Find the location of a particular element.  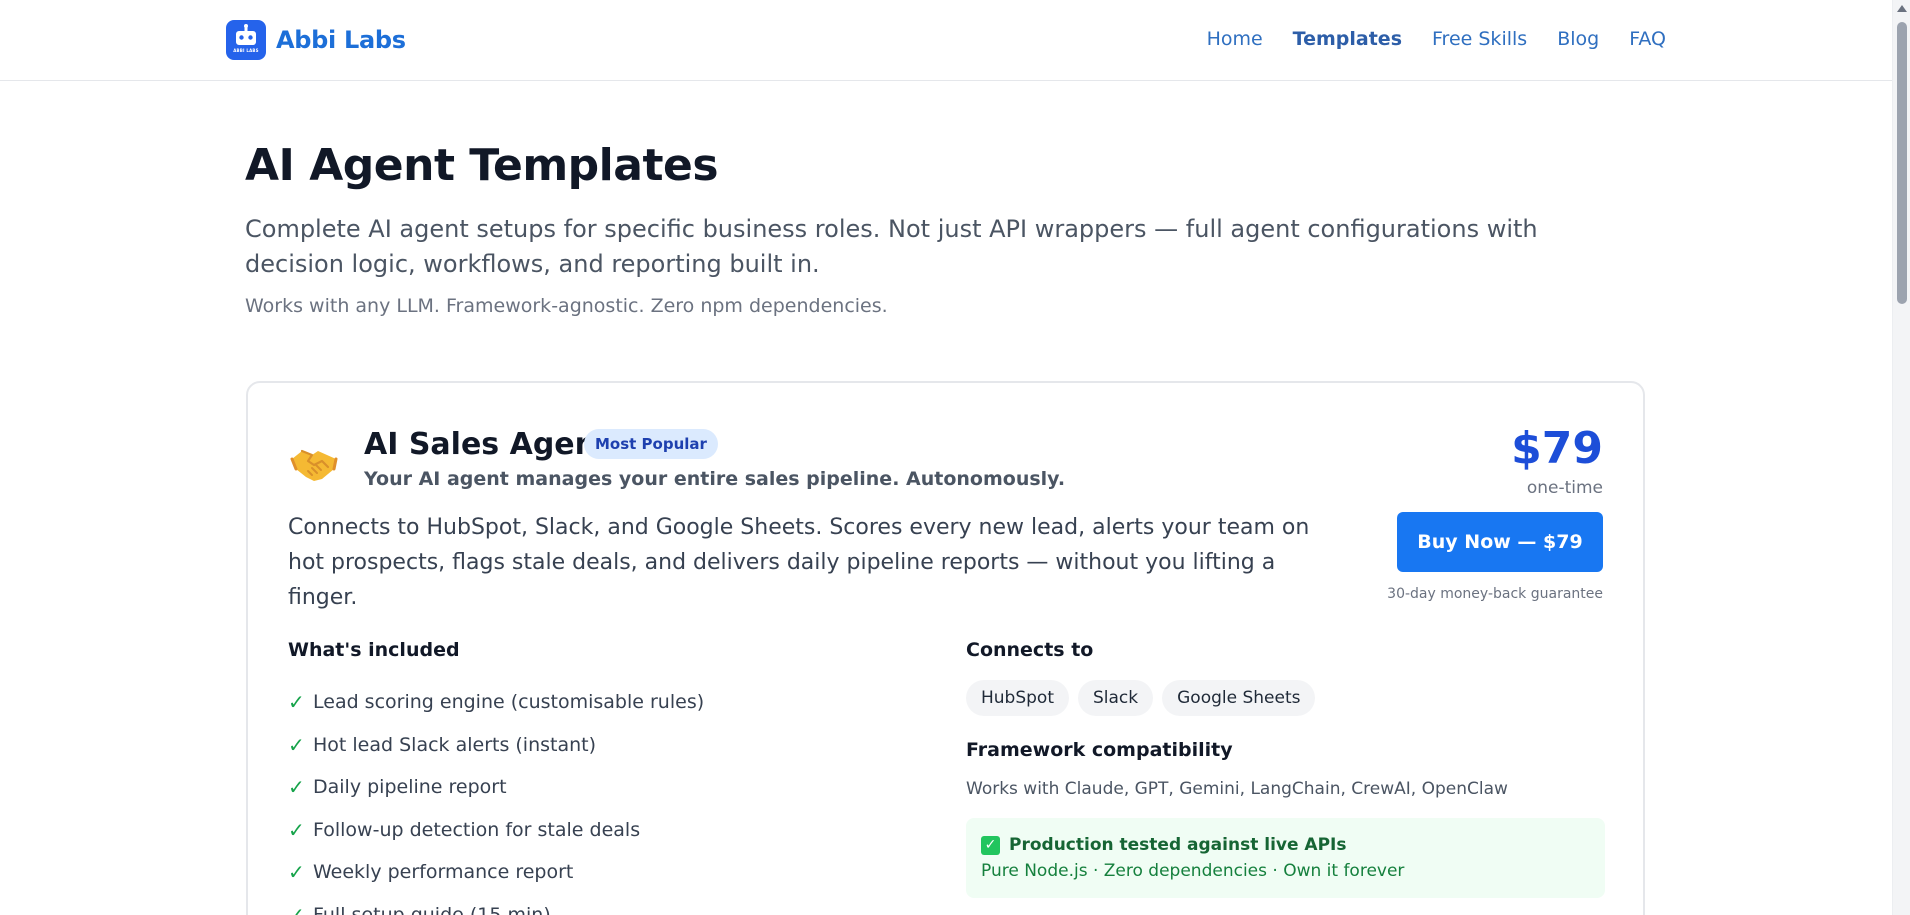

check-box-icon: ✓ is located at coordinates (990, 845).